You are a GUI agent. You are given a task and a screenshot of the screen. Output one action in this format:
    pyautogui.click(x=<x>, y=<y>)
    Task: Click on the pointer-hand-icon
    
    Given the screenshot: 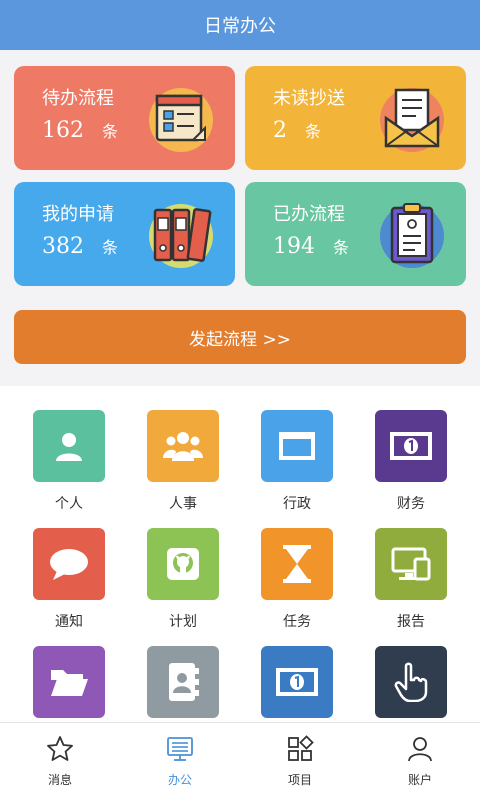 What is the action you would take?
    pyautogui.click(x=411, y=682)
    